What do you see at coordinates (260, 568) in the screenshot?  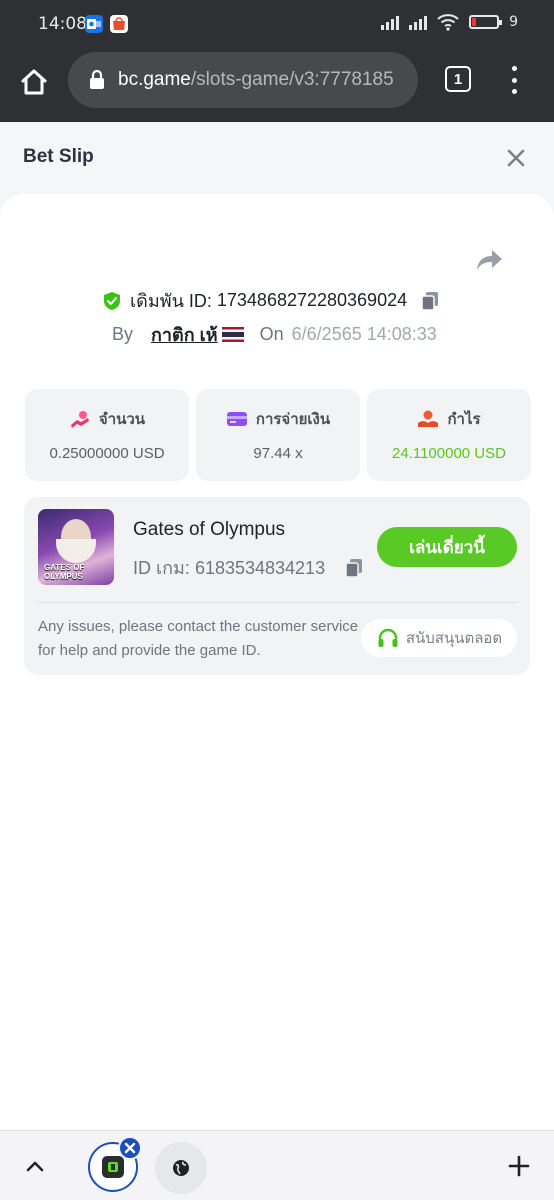 I see `game-id-value: 6183534834213` at bounding box center [260, 568].